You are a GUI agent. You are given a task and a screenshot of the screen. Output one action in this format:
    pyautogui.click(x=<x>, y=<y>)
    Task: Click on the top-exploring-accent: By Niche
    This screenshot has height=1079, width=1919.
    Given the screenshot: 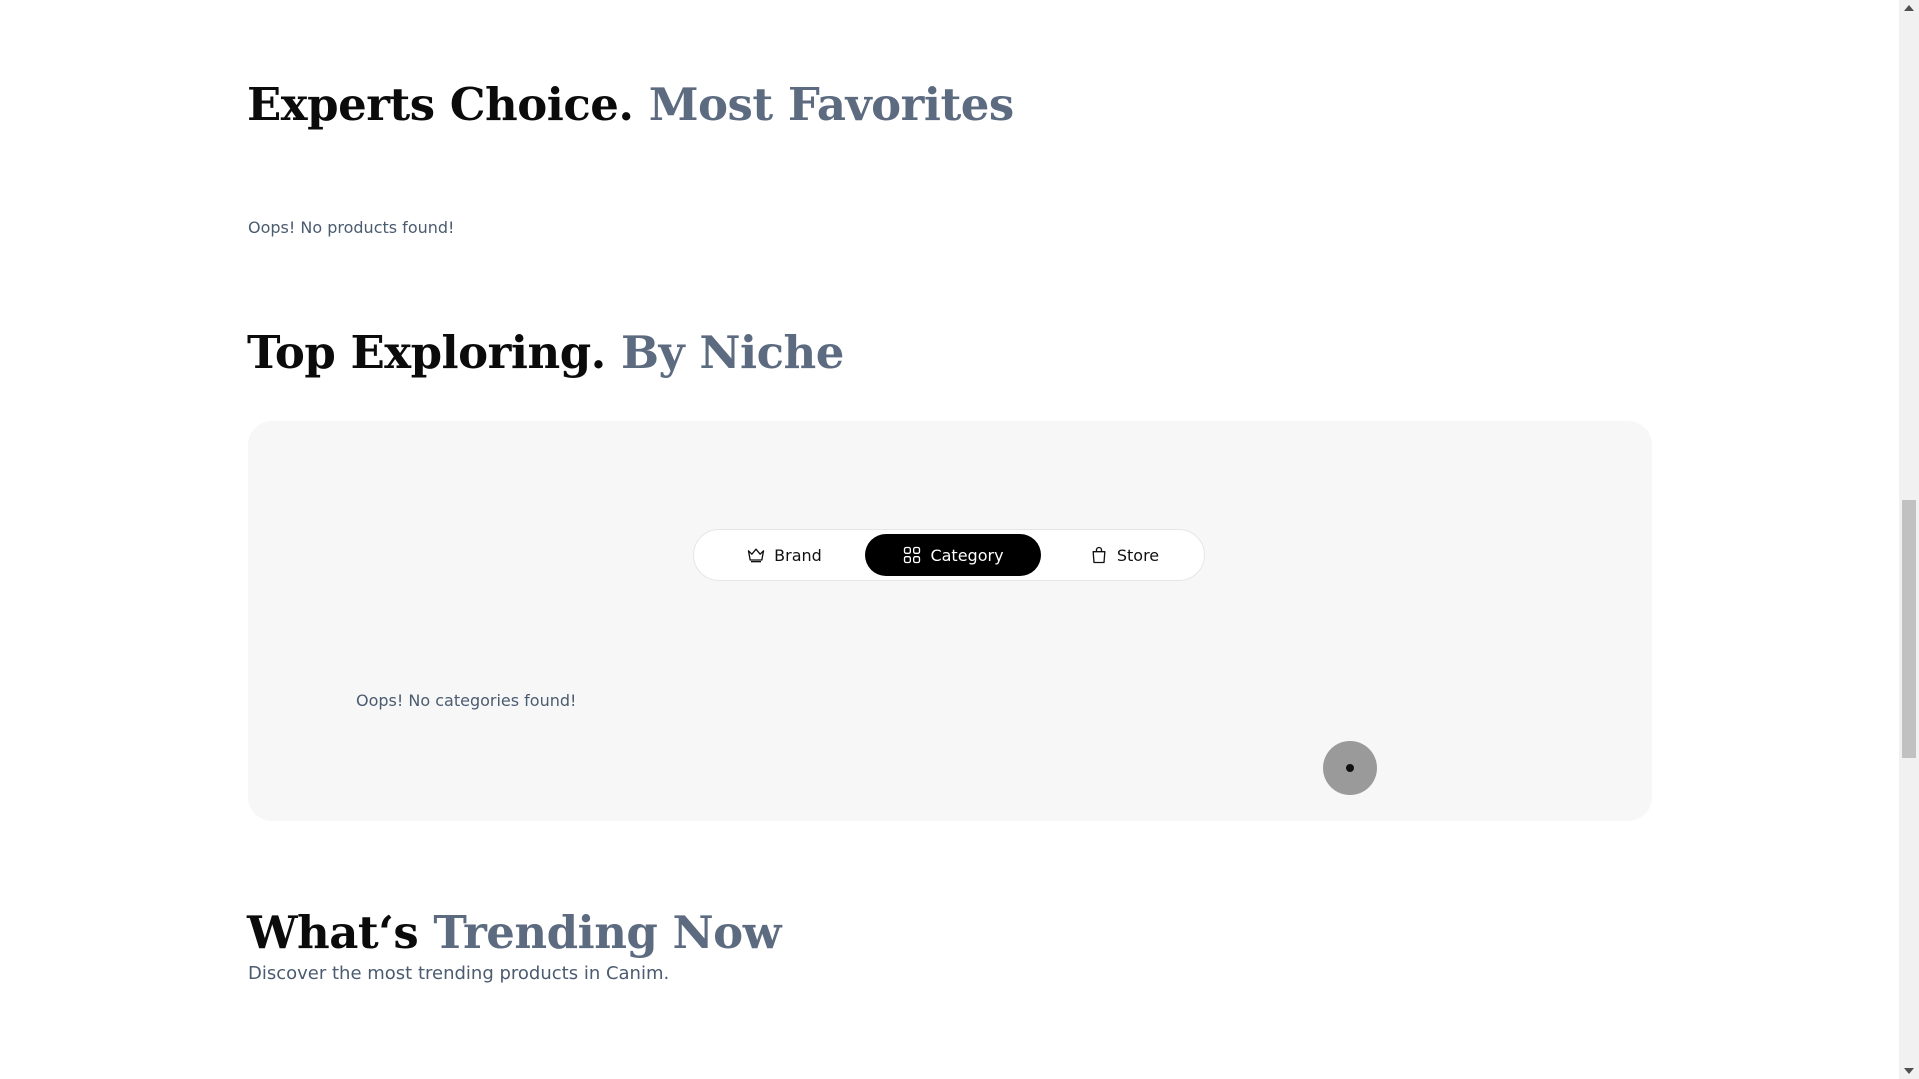 What is the action you would take?
    pyautogui.click(x=732, y=352)
    